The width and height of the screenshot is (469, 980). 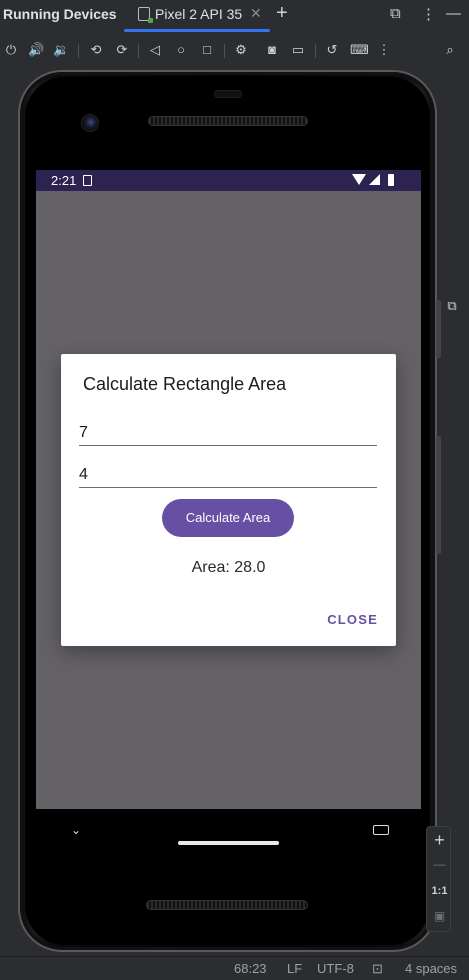 I want to click on search-device-icon: ⌕, so click(x=450, y=50).